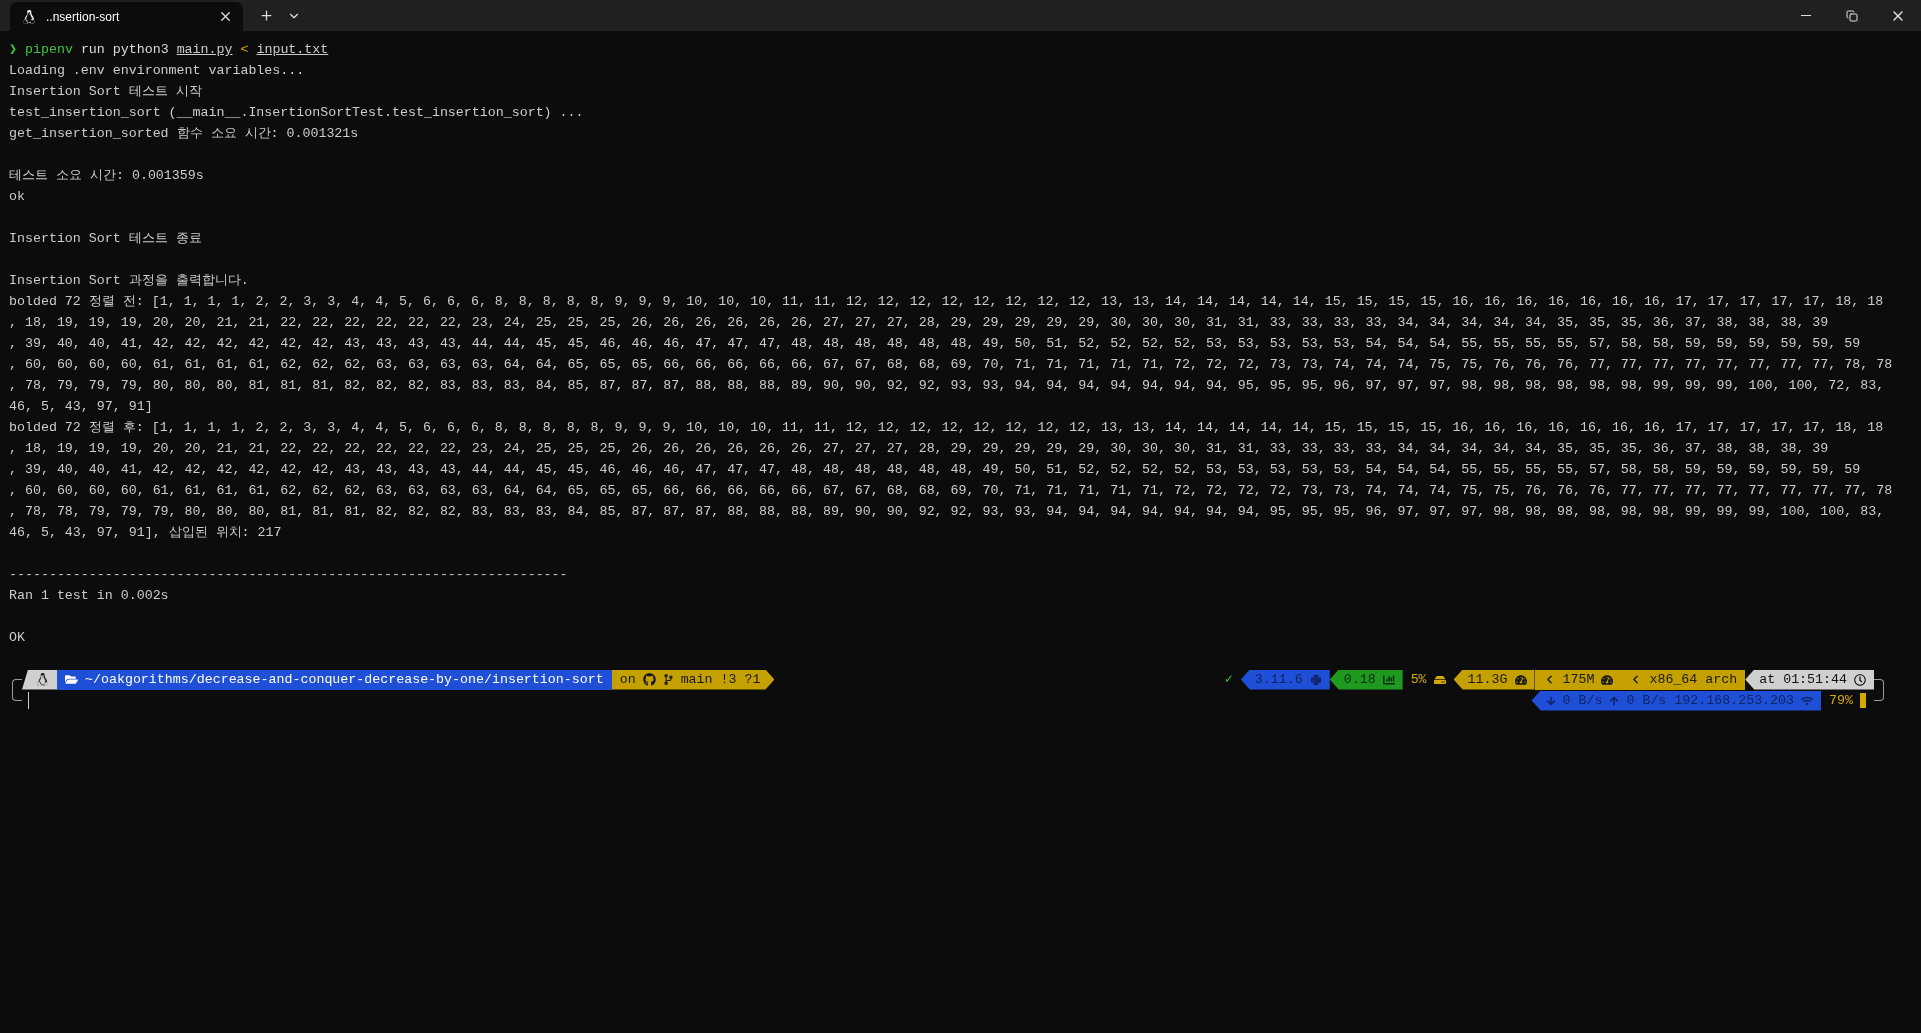 The width and height of the screenshot is (1921, 1033). Describe the element at coordinates (184, 134) in the screenshot. I see `output-line: get_insertion_sorted 함수 소요 시간: 0.001321s` at that location.